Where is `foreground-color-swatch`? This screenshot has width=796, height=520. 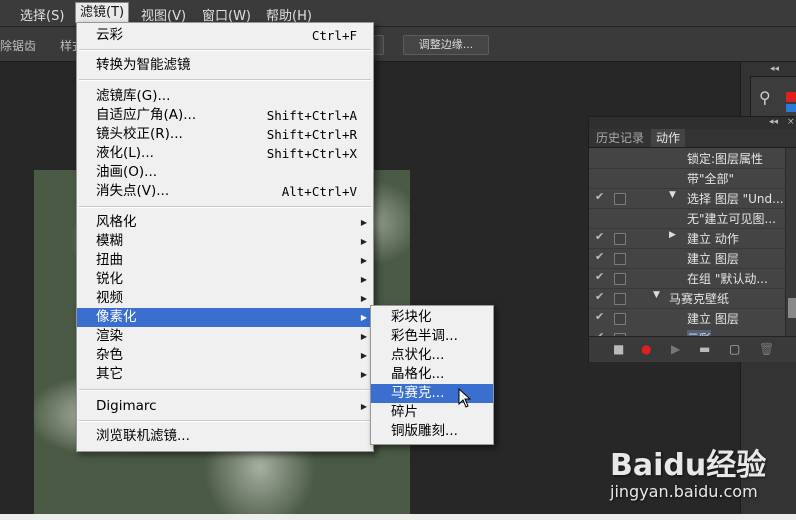 foreground-color-swatch is located at coordinates (791, 97).